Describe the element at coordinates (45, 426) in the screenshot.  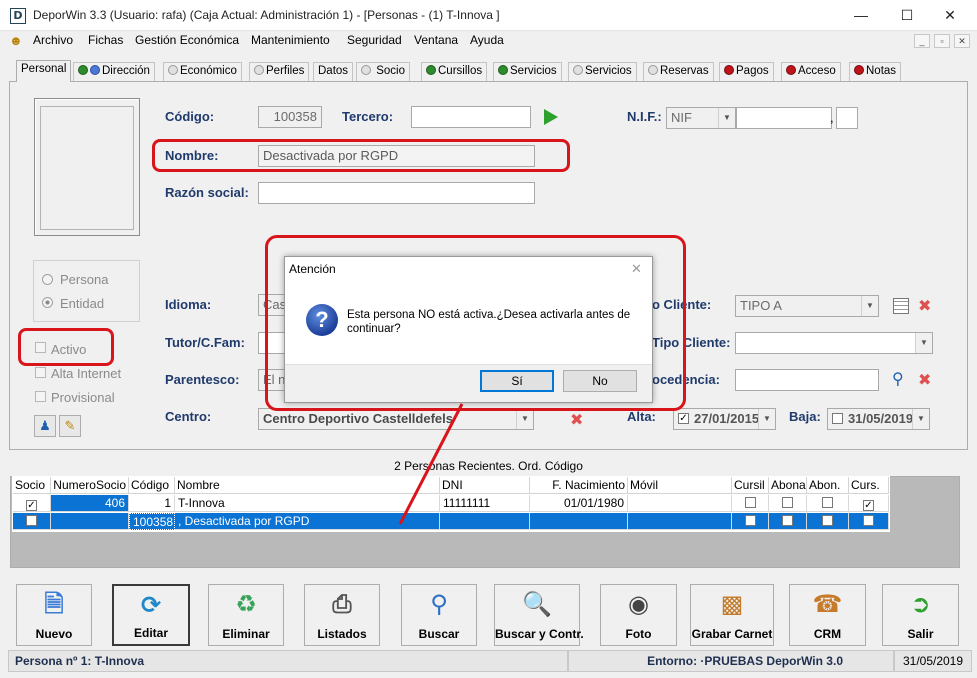
I see `user-icon: ♟` at that location.